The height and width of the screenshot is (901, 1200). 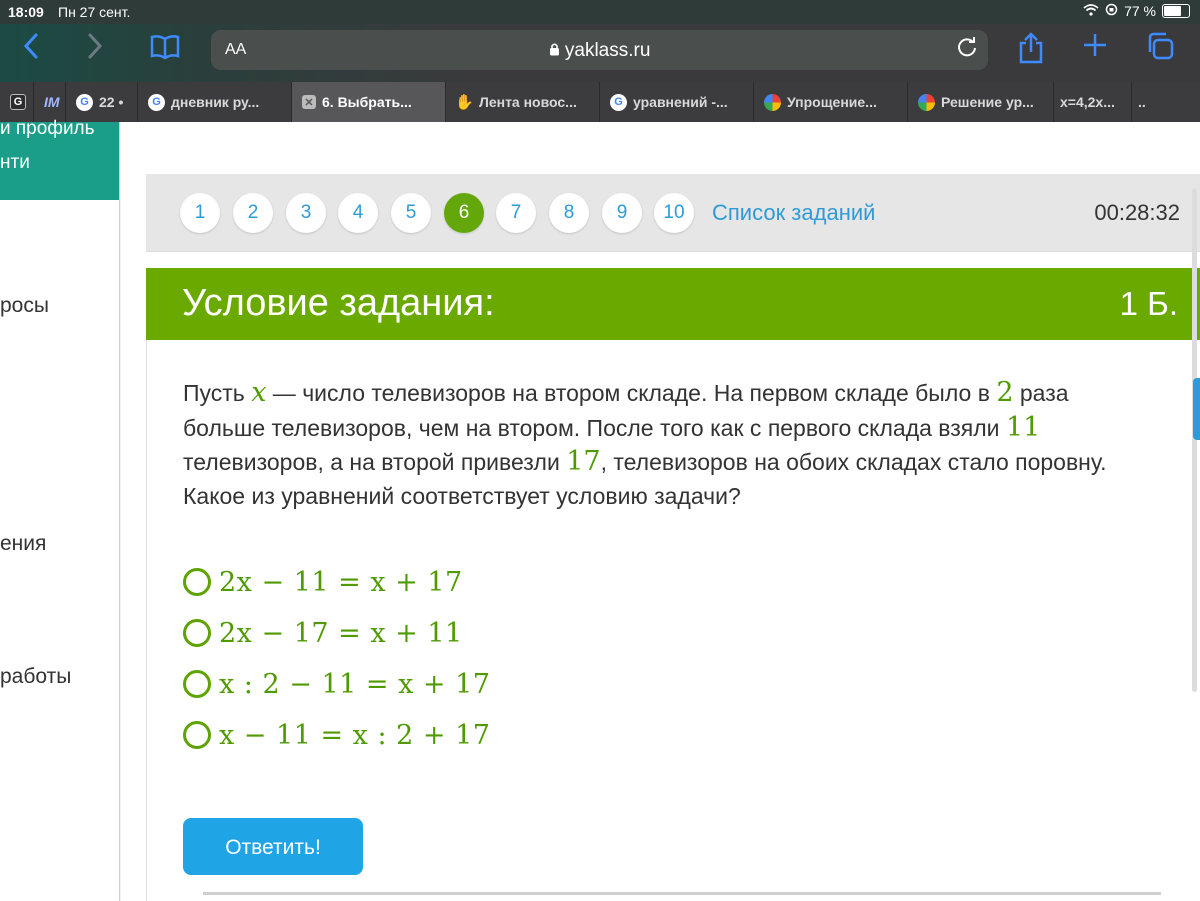 What do you see at coordinates (569, 213) in the screenshot?
I see `question-button-8: 8` at bounding box center [569, 213].